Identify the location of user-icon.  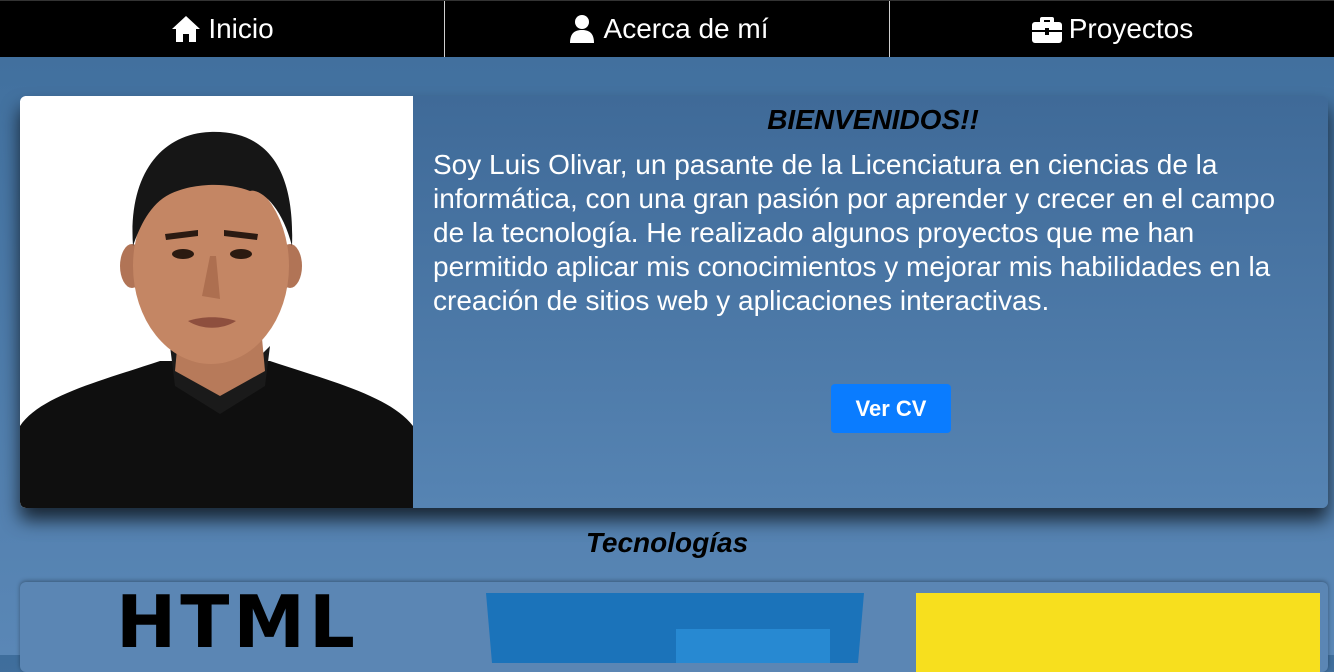
(582, 29).